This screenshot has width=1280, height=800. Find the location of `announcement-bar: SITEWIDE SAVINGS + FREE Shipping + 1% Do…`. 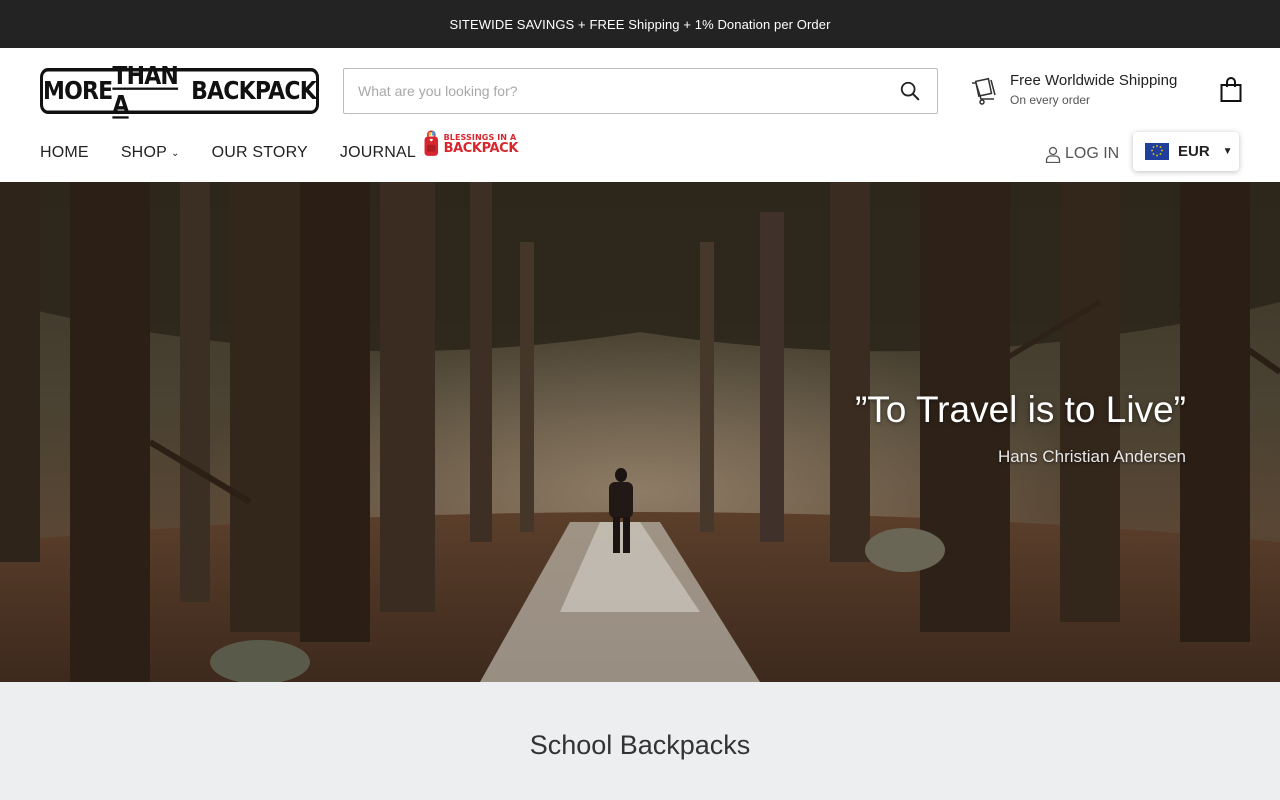

announcement-bar: SITEWIDE SAVINGS + FREE Shipping + 1% Do… is located at coordinates (640, 24).